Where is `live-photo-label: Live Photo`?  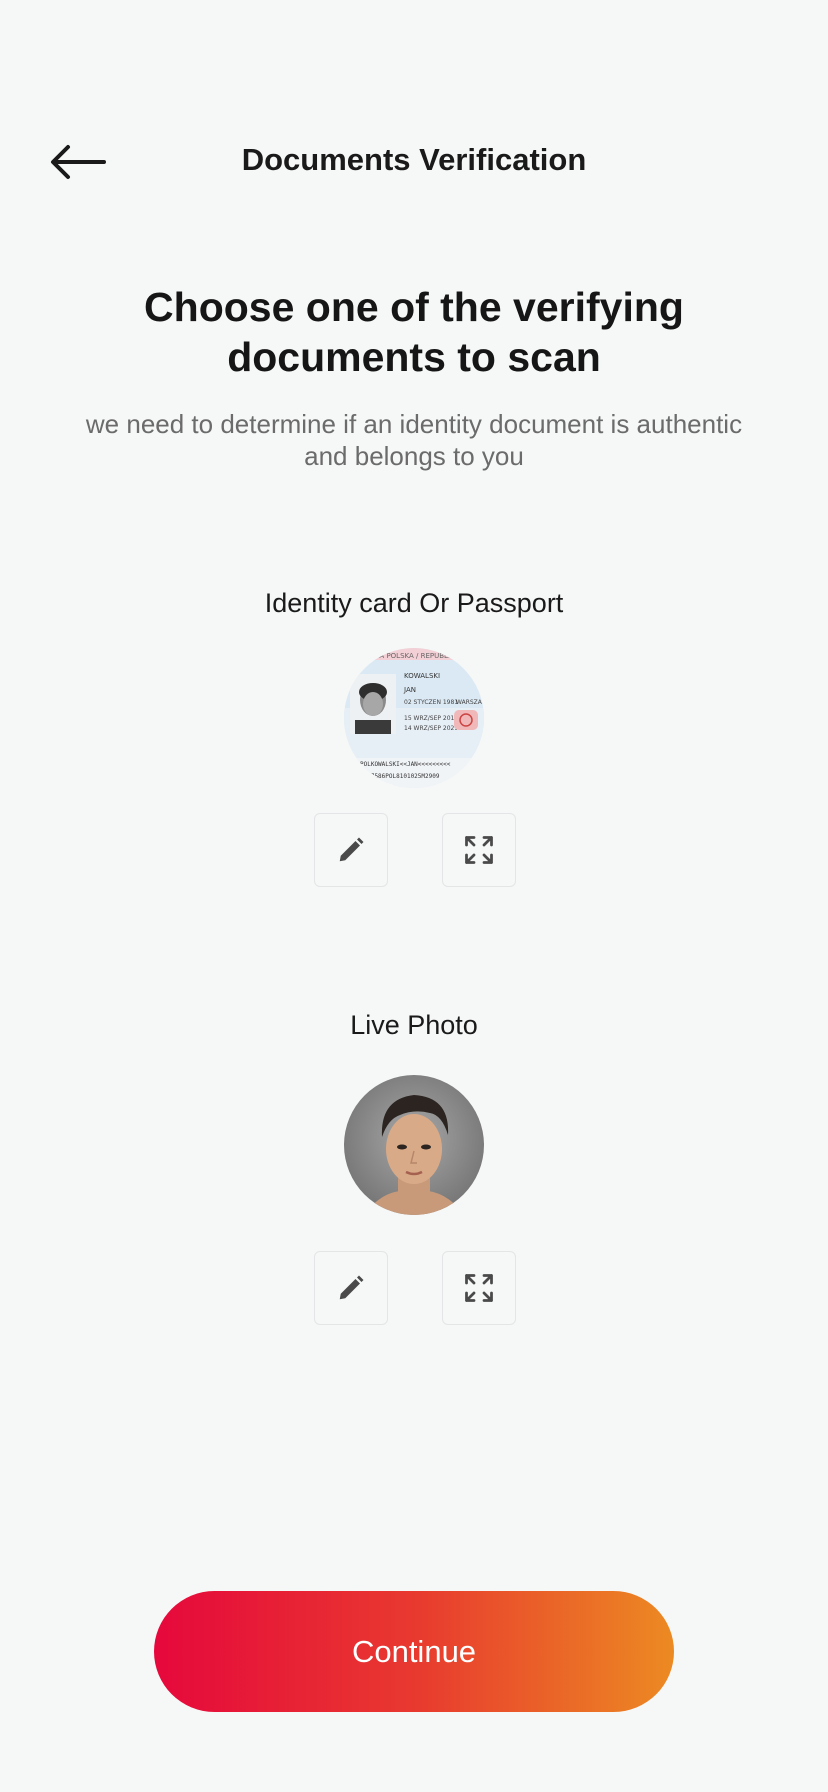 live-photo-label: Live Photo is located at coordinates (414, 1025).